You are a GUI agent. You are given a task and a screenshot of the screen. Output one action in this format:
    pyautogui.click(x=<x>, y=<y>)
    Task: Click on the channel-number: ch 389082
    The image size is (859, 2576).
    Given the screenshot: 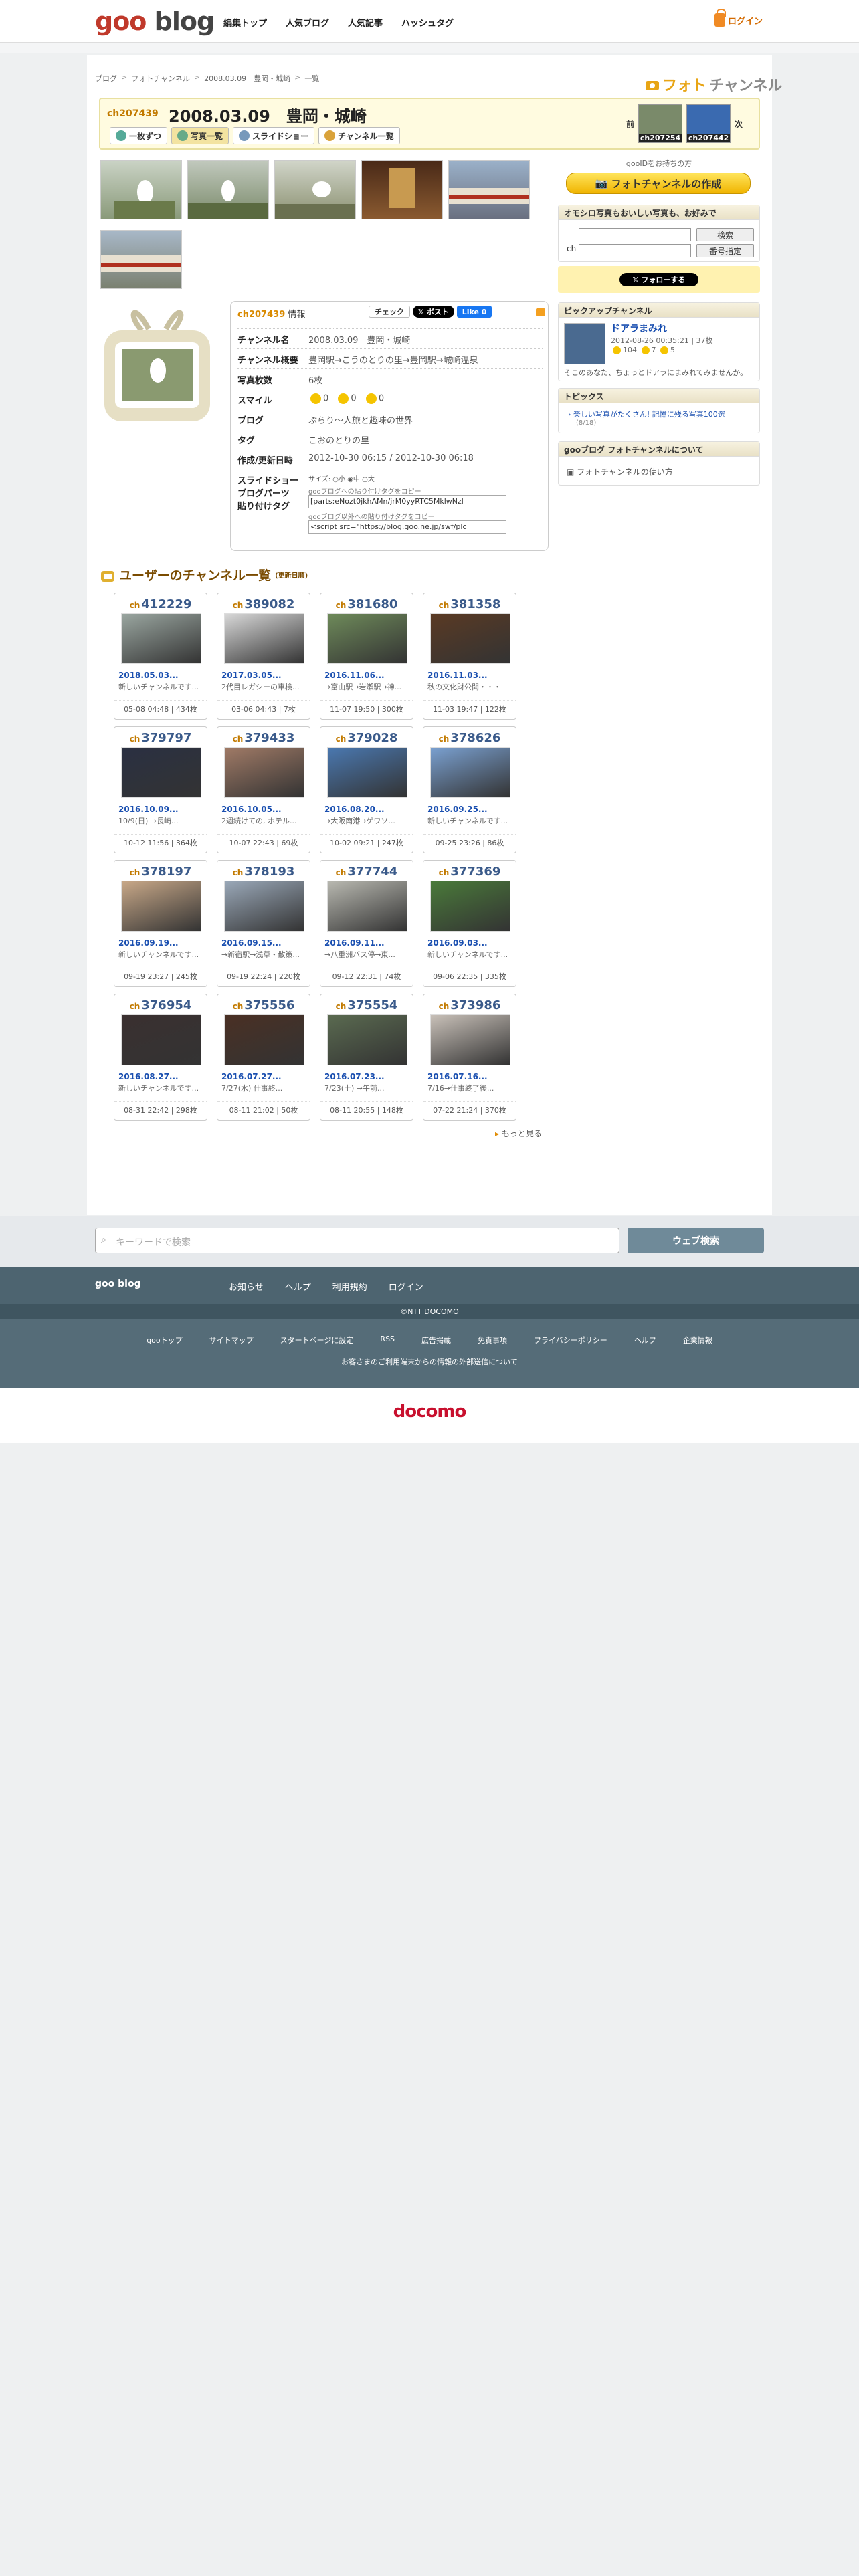 What is the action you would take?
    pyautogui.click(x=263, y=604)
    